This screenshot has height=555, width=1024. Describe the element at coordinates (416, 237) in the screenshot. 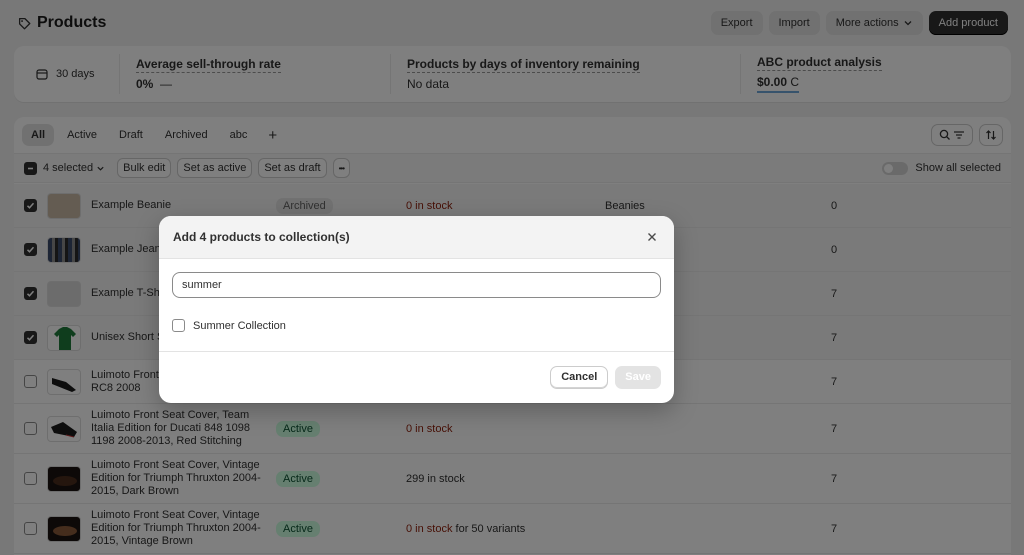

I see `modal-header: Add 4 products to collection(s)` at that location.